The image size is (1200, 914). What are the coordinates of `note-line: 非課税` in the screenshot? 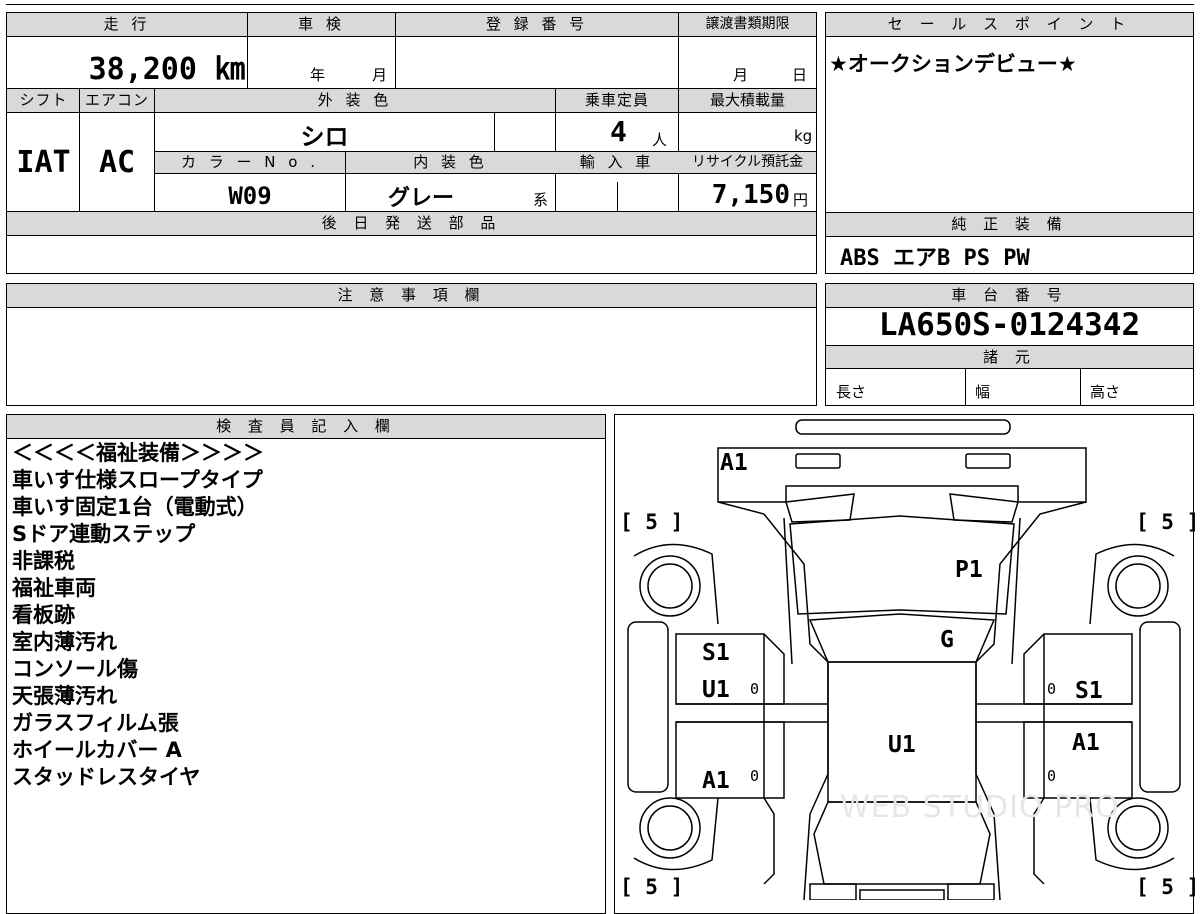 It's located at (43, 561).